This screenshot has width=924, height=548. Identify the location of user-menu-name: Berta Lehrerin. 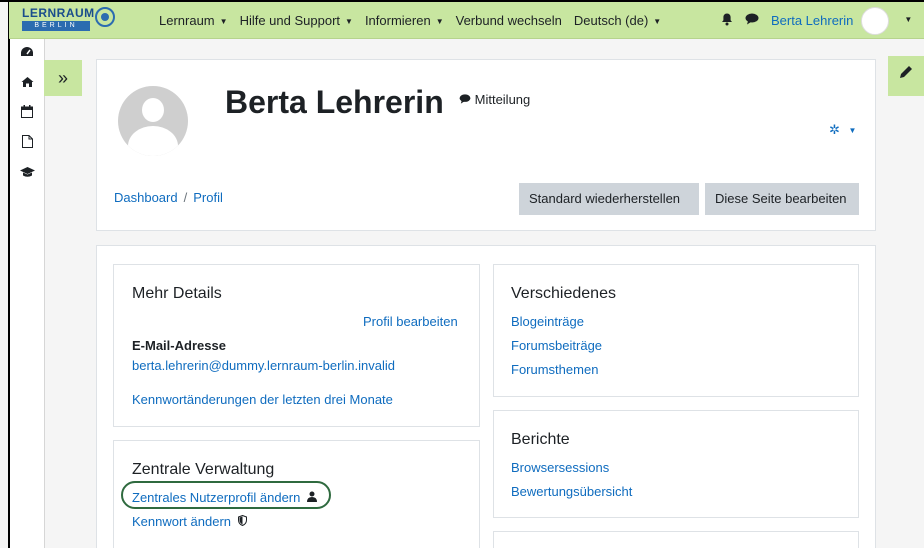
(812, 20).